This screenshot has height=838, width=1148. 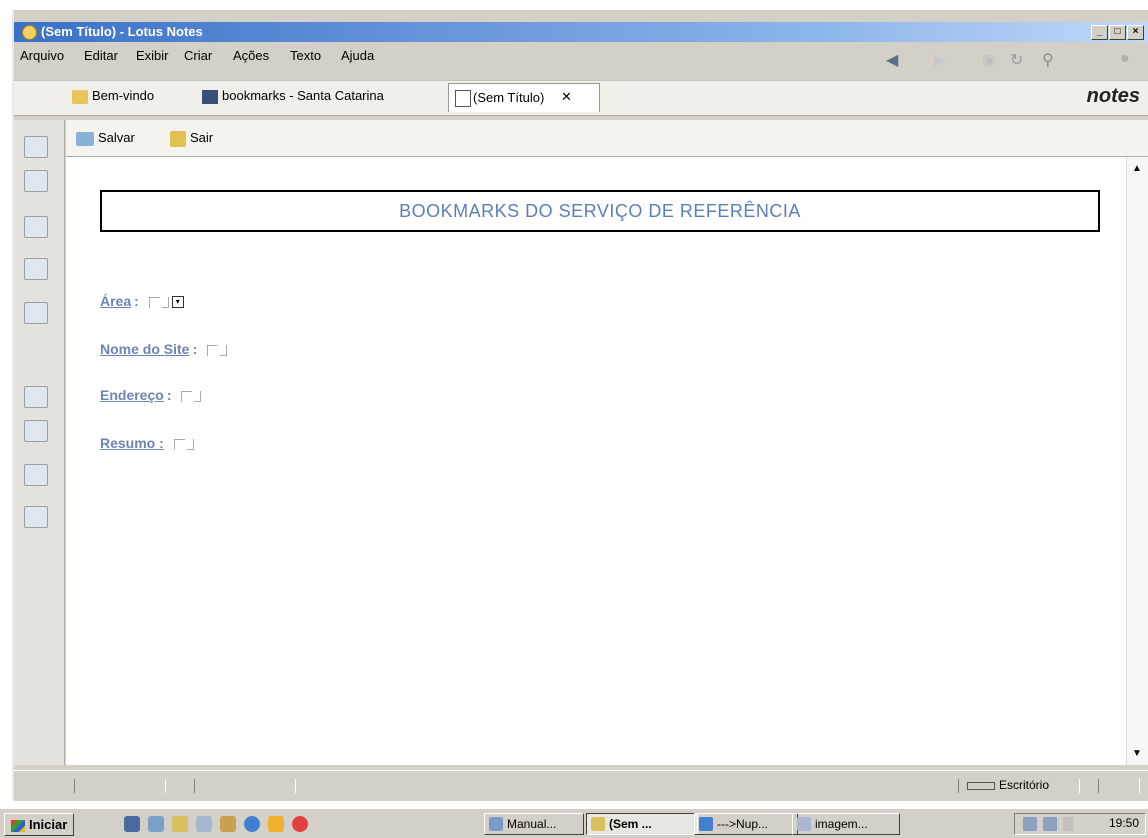 I want to click on field-label: Endereço, so click(x=132, y=395).